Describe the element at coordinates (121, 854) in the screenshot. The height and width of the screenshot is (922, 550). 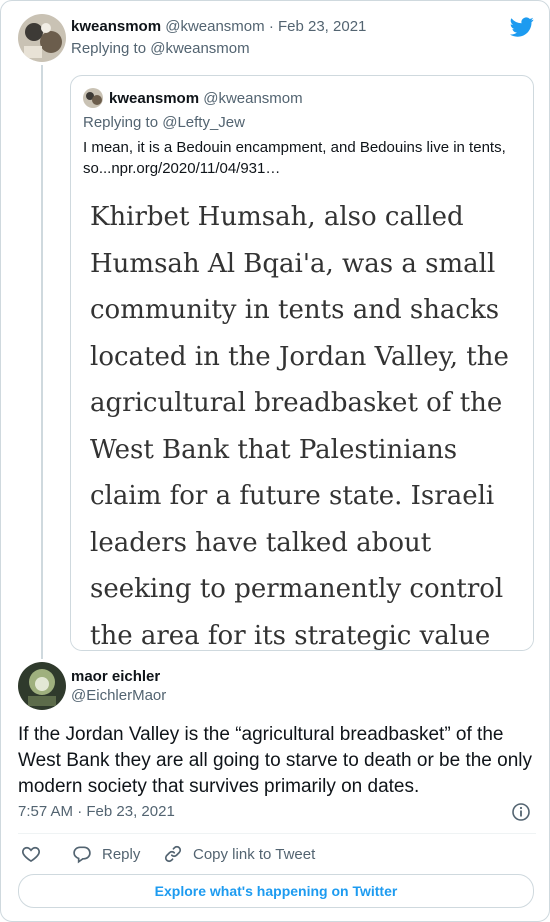
I see `reply-label: Reply` at that location.